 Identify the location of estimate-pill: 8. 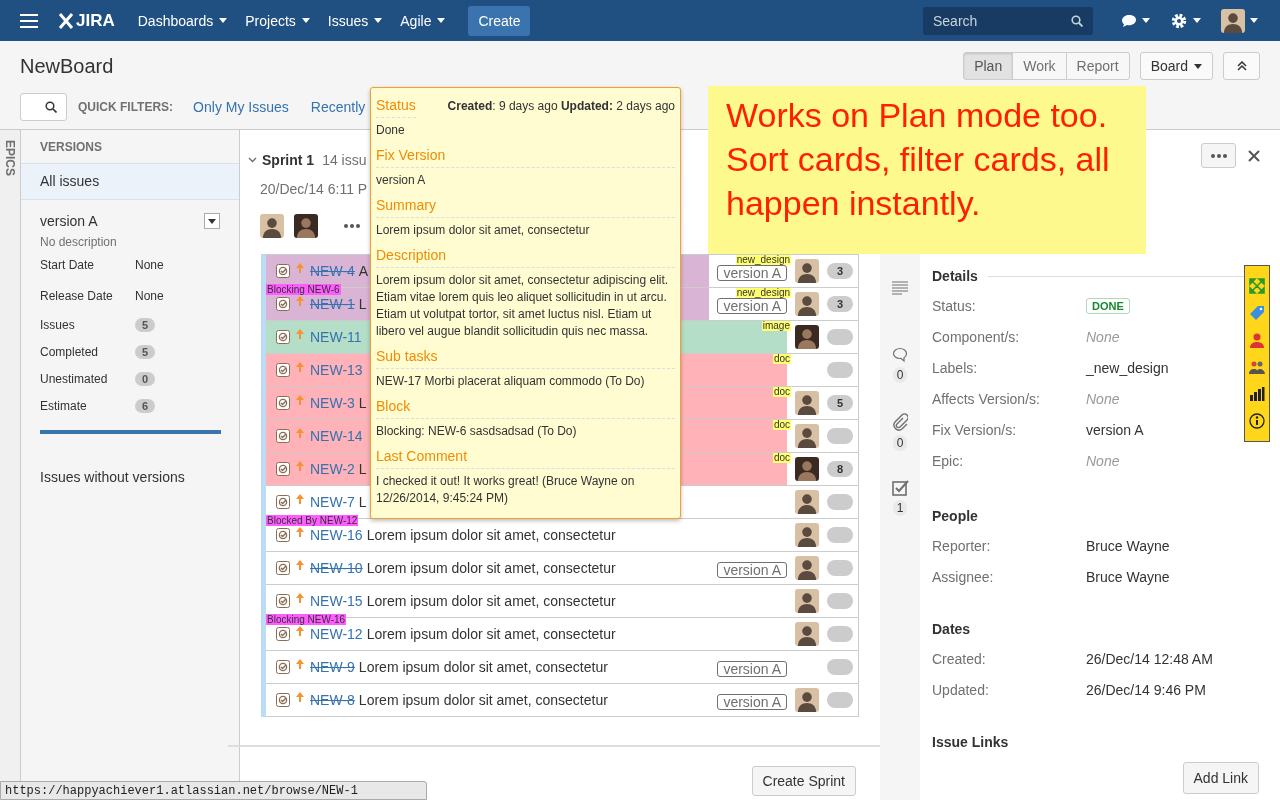
(840, 469).